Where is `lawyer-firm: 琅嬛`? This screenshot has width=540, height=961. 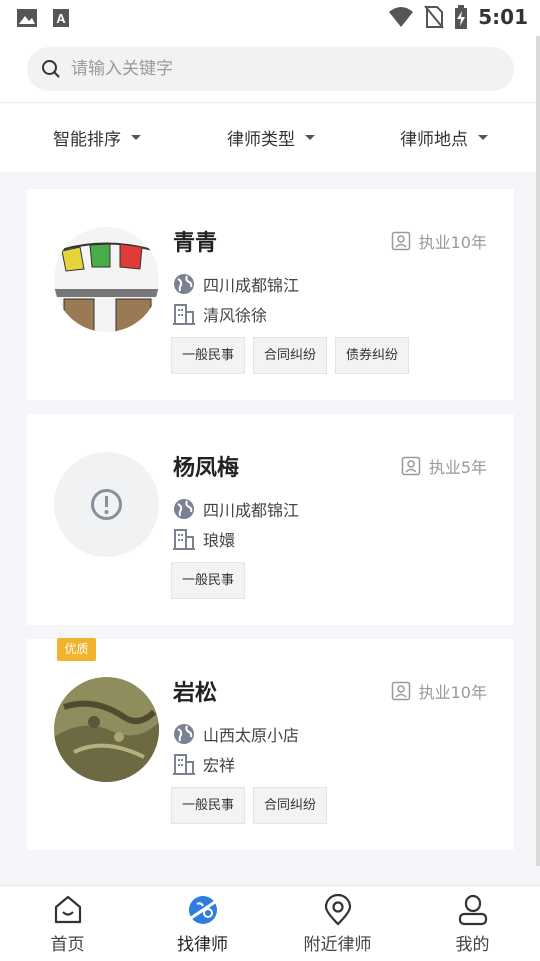 lawyer-firm: 琅嬛 is located at coordinates (204, 539).